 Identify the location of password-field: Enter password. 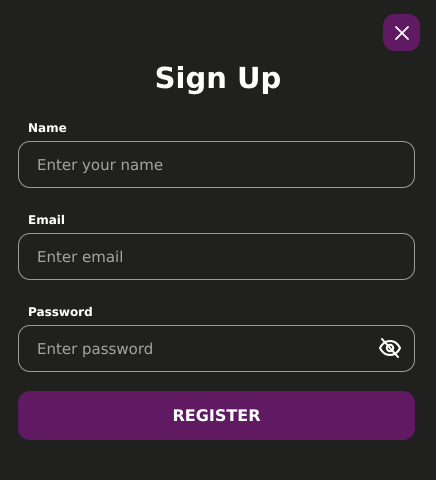
(216, 348).